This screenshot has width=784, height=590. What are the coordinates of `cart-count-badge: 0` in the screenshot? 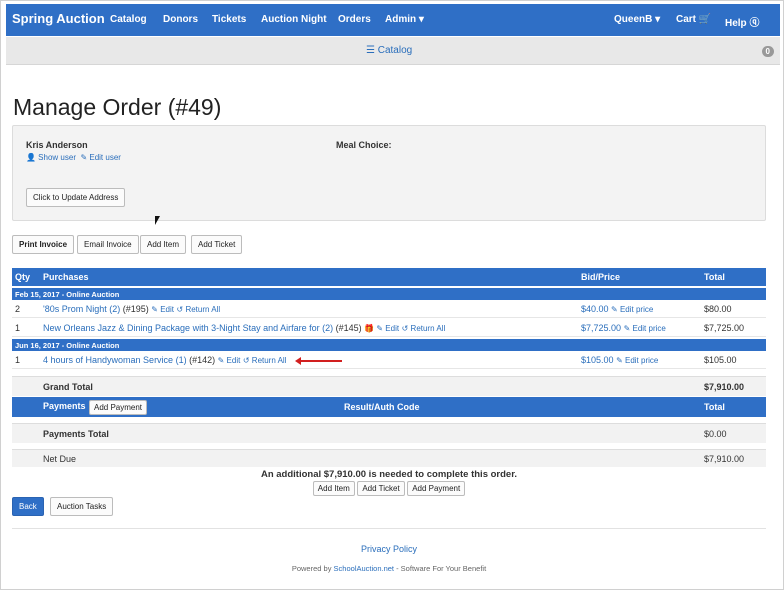 It's located at (767, 51).